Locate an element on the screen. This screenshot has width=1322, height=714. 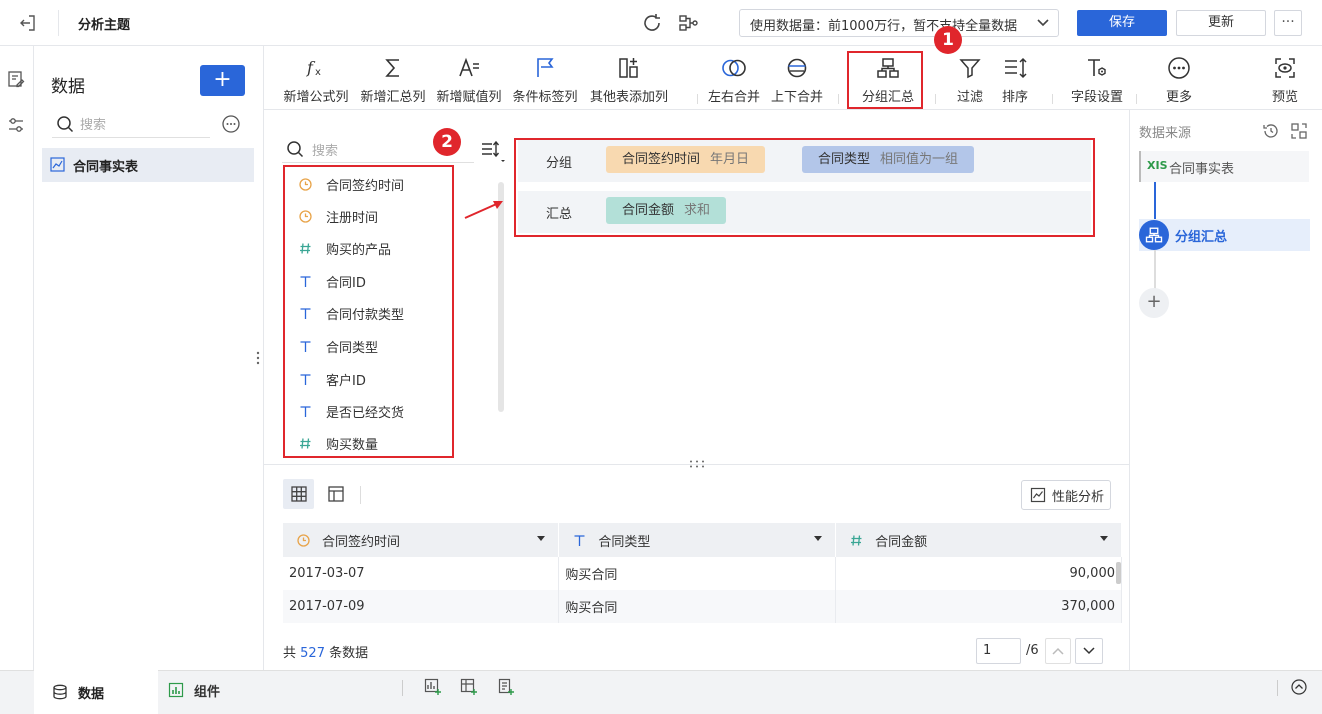
right-panel is located at coordinates (1225, 390).